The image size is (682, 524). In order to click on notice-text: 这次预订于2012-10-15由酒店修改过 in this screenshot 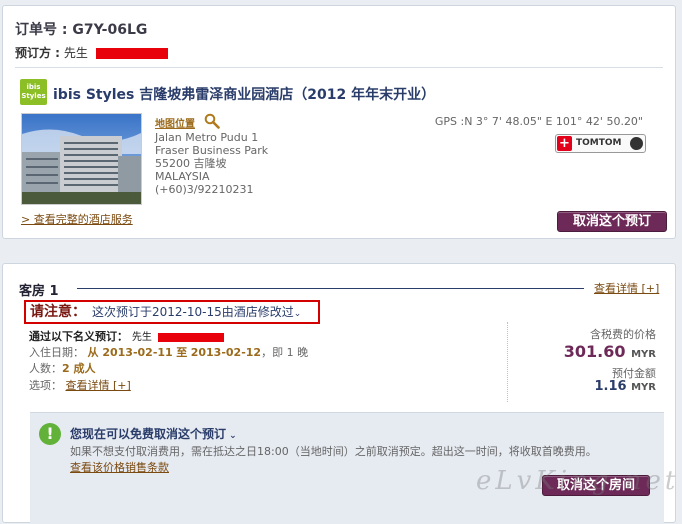, I will do `click(193, 312)`.